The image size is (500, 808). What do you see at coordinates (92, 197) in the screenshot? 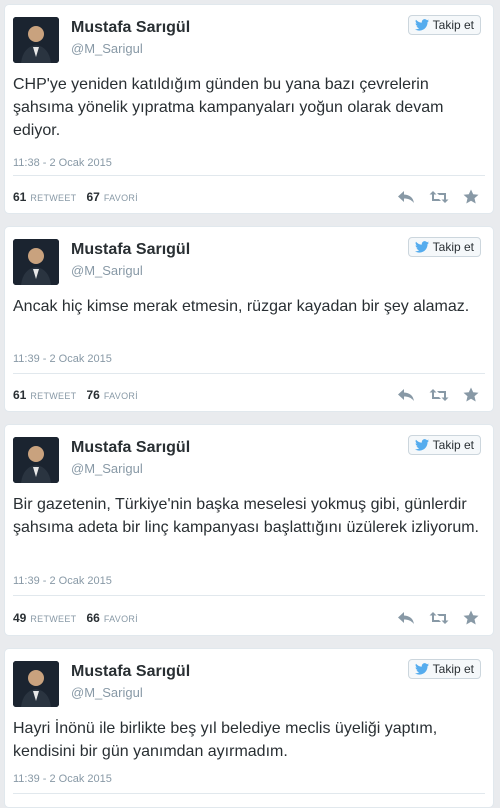
I see `favorite-count: 67` at bounding box center [92, 197].